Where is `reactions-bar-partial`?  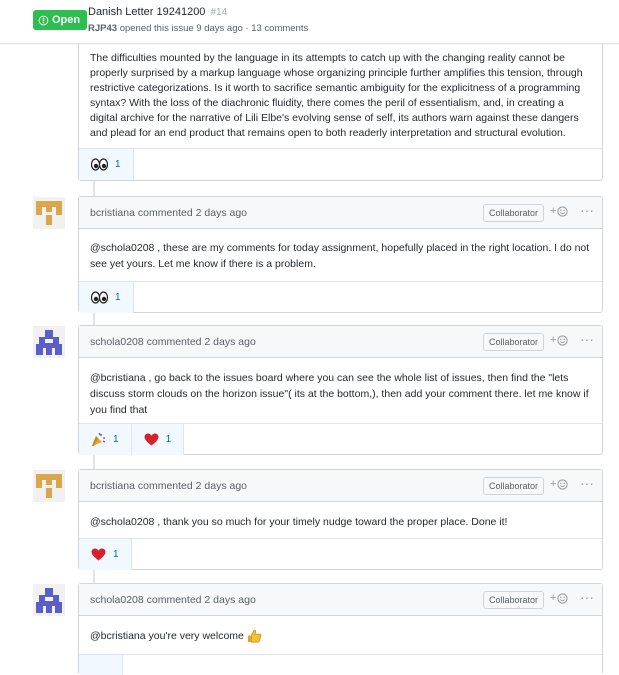 reactions-bar-partial is located at coordinates (340, 664).